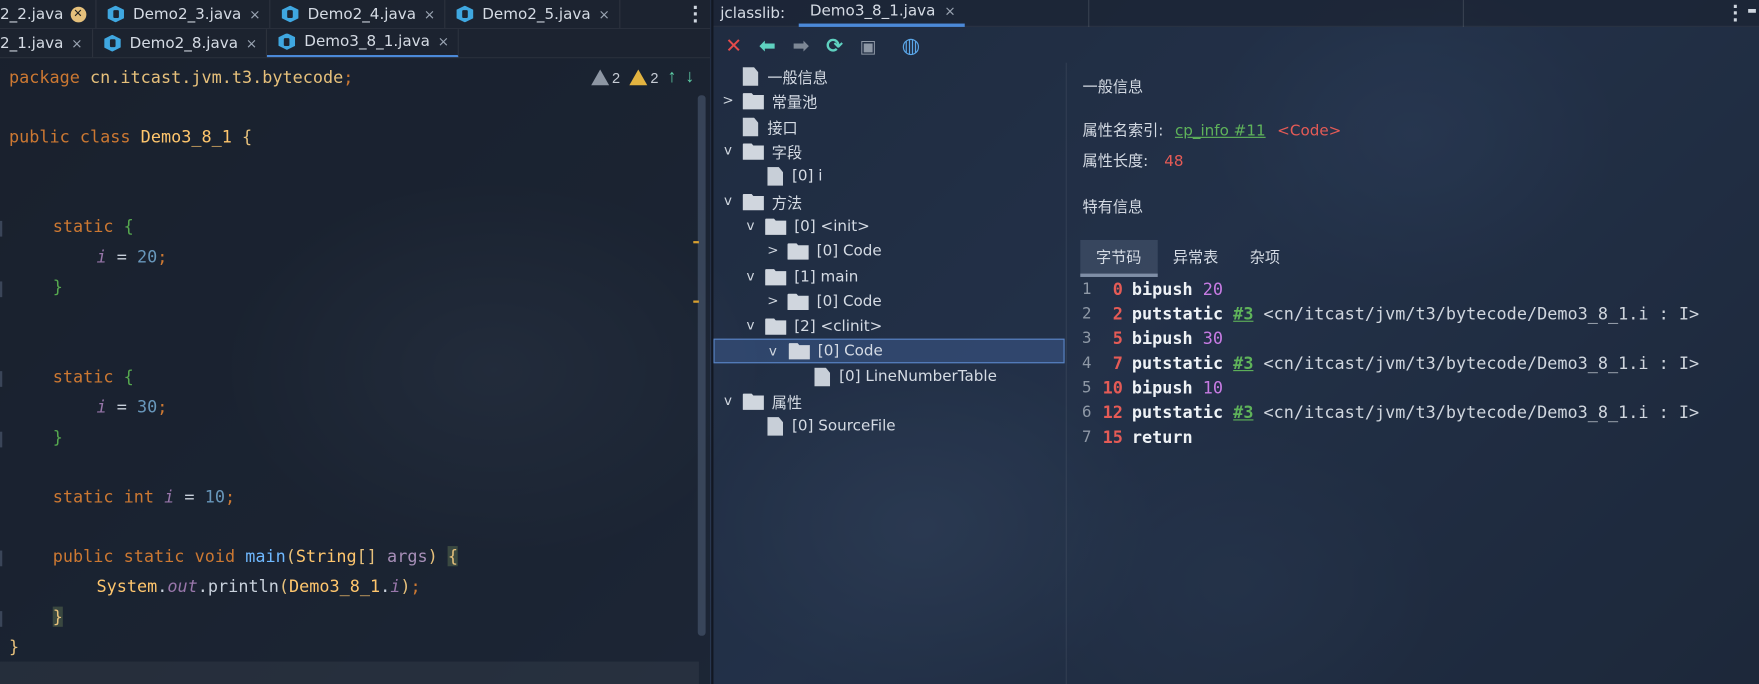 The image size is (1759, 684). I want to click on tab-demo2-4: Demo2_4.java ×, so click(358, 14).